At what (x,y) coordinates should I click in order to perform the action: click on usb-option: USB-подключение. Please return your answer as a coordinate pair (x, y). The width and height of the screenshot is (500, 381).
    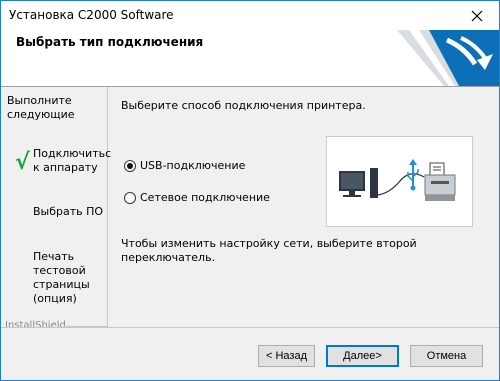
    Looking at the image, I should click on (184, 165).